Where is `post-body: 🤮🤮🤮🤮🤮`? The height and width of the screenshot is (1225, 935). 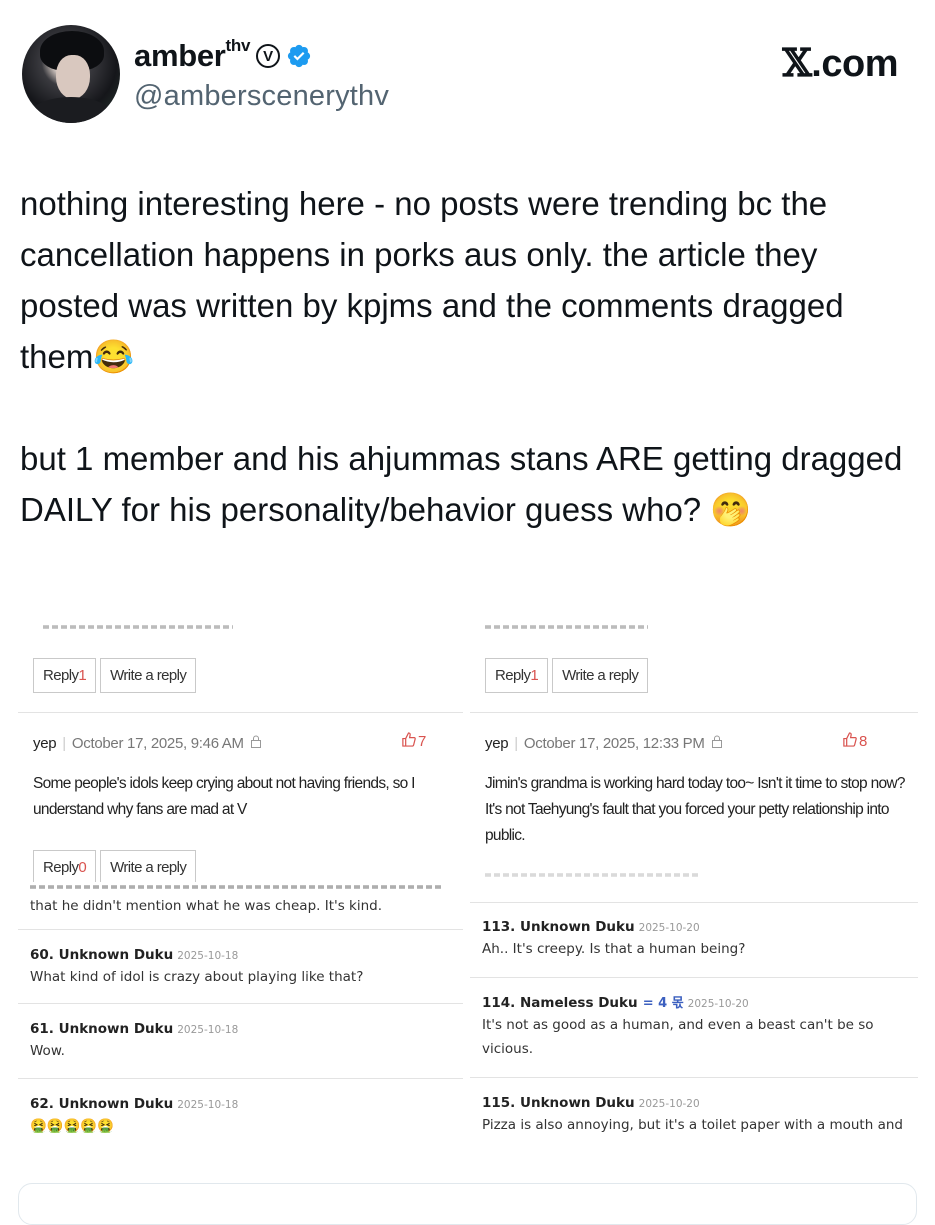 post-body: 🤮🤮🤮🤮🤮 is located at coordinates (72, 1126).